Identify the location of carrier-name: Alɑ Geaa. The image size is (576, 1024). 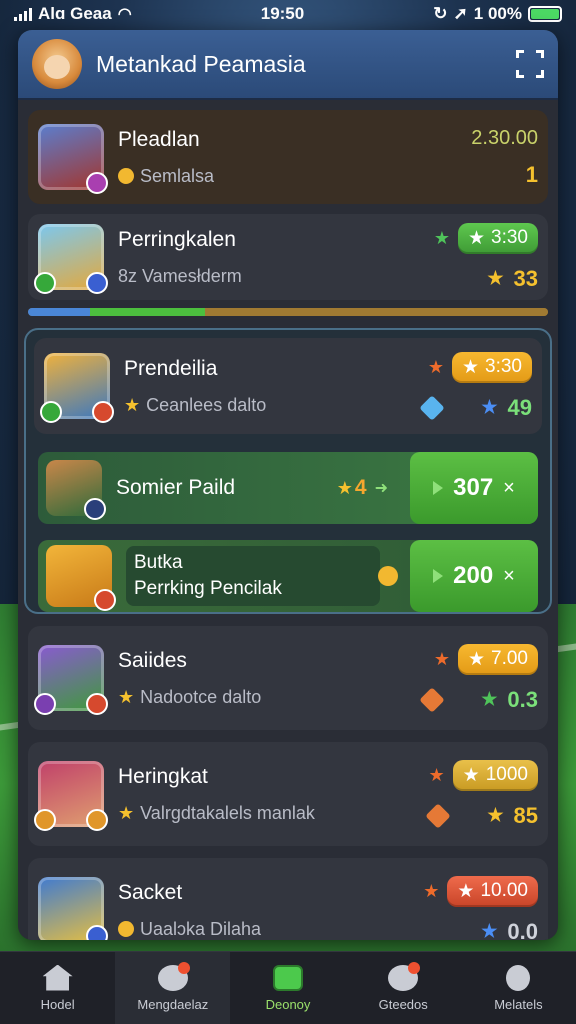
(75, 13).